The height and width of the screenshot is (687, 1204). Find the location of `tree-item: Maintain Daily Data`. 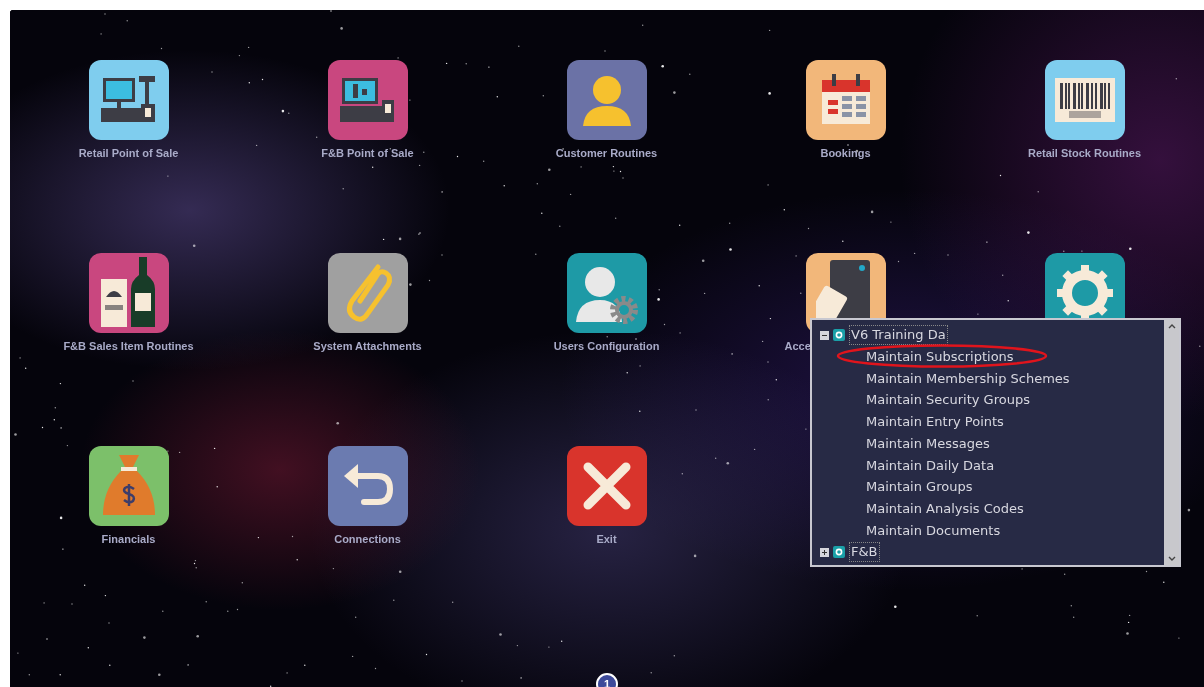

tree-item: Maintain Daily Data is located at coordinates (930, 465).